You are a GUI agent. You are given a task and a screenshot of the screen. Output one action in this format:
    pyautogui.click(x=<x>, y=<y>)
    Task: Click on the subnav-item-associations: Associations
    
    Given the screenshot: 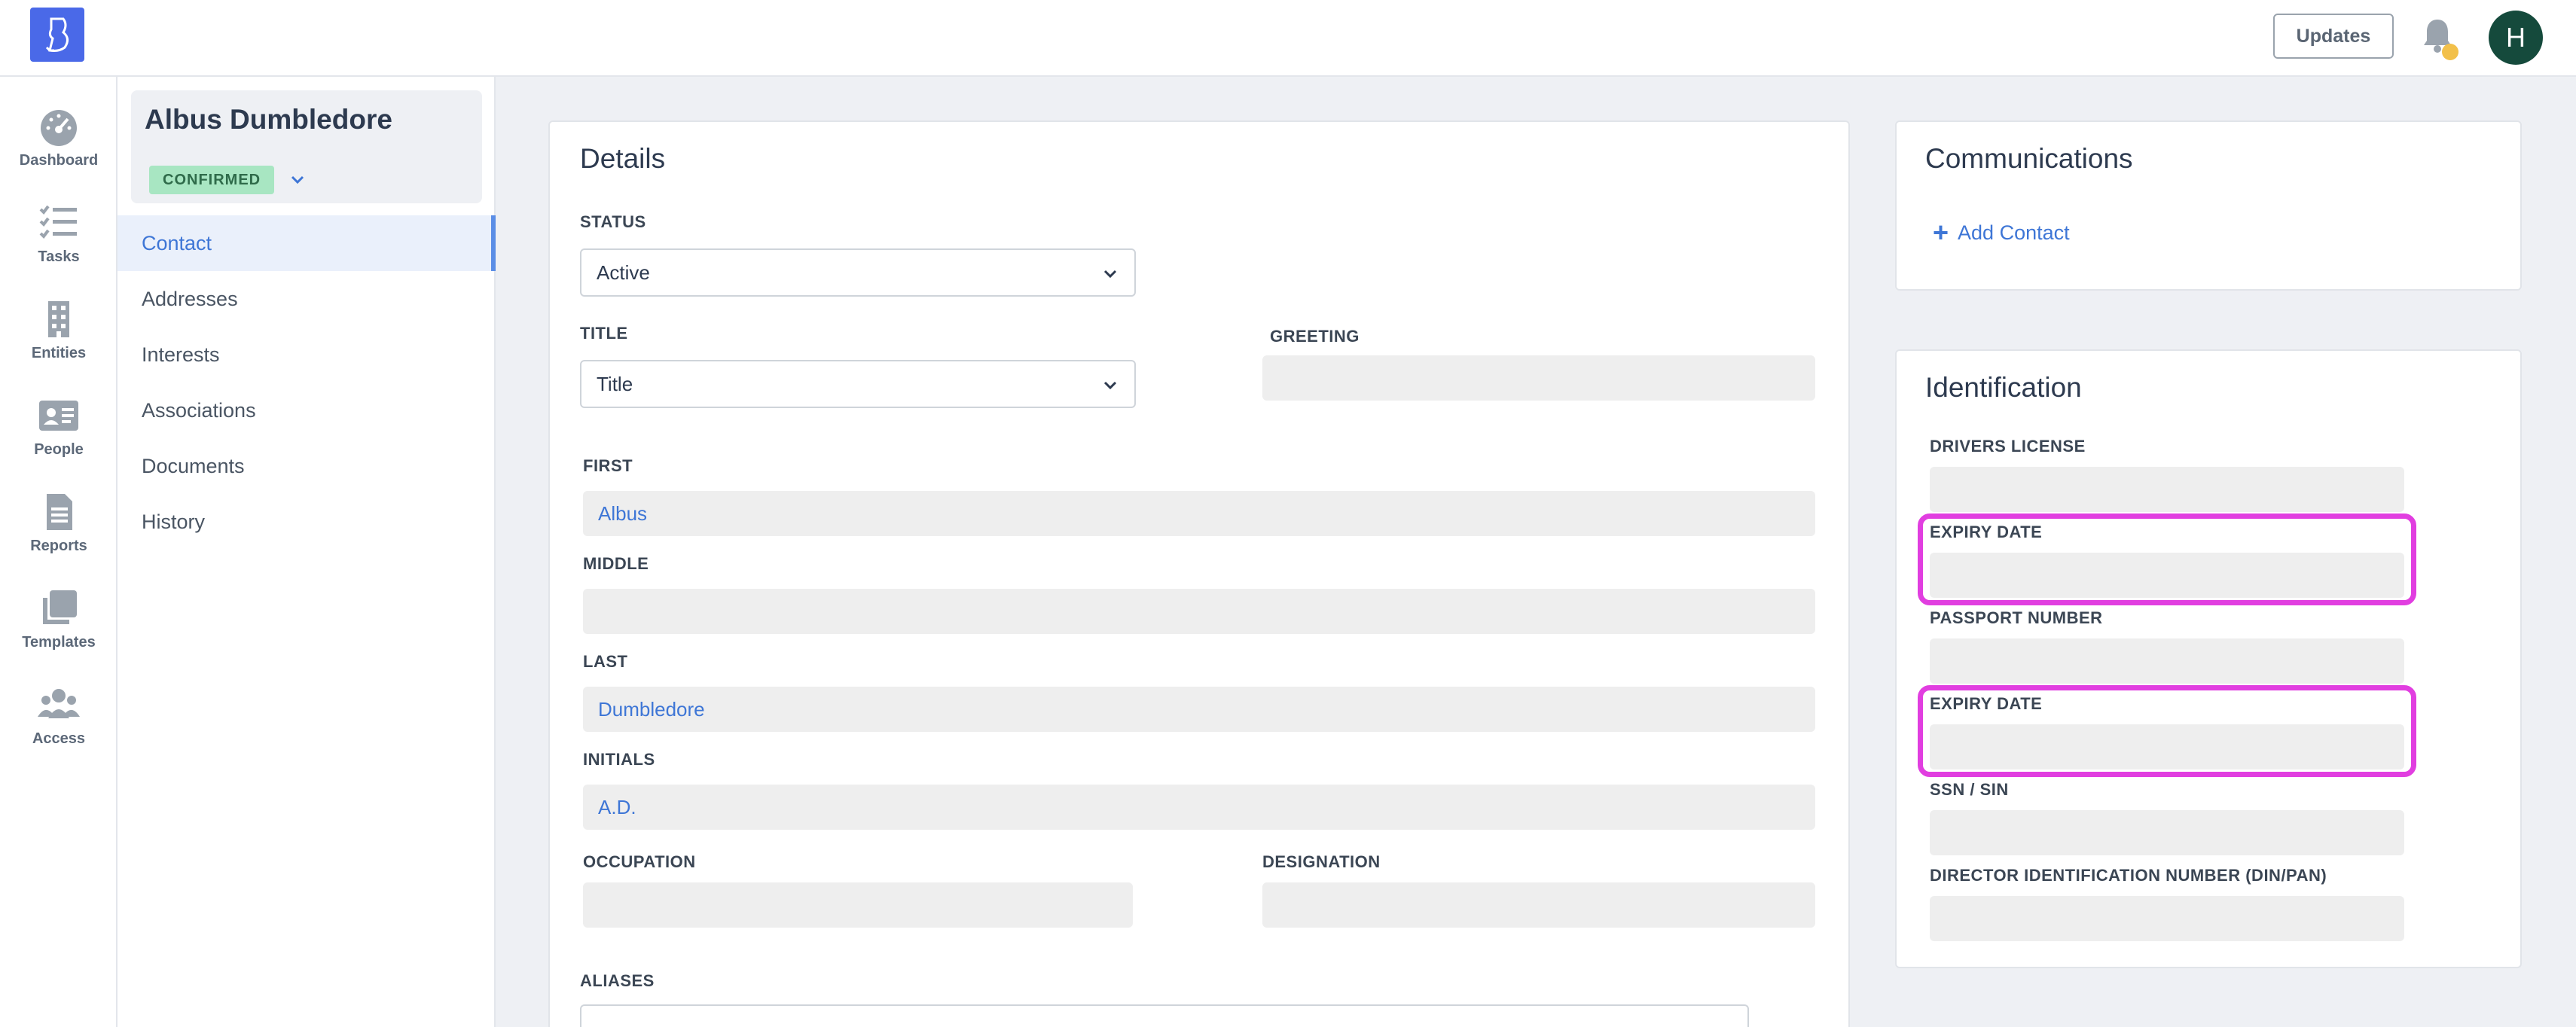 What is the action you would take?
    pyautogui.click(x=307, y=410)
    